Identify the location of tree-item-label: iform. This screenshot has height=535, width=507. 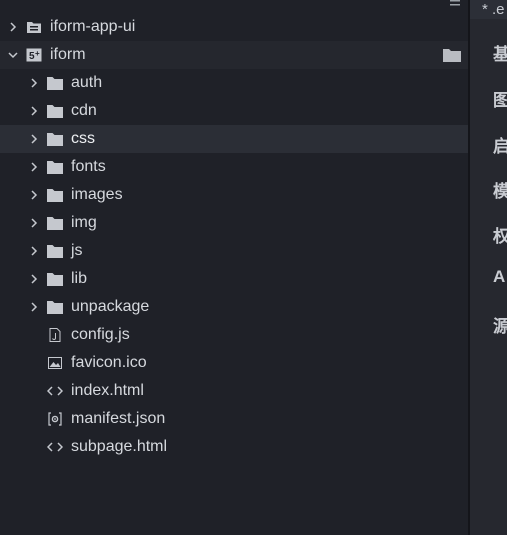
(68, 54).